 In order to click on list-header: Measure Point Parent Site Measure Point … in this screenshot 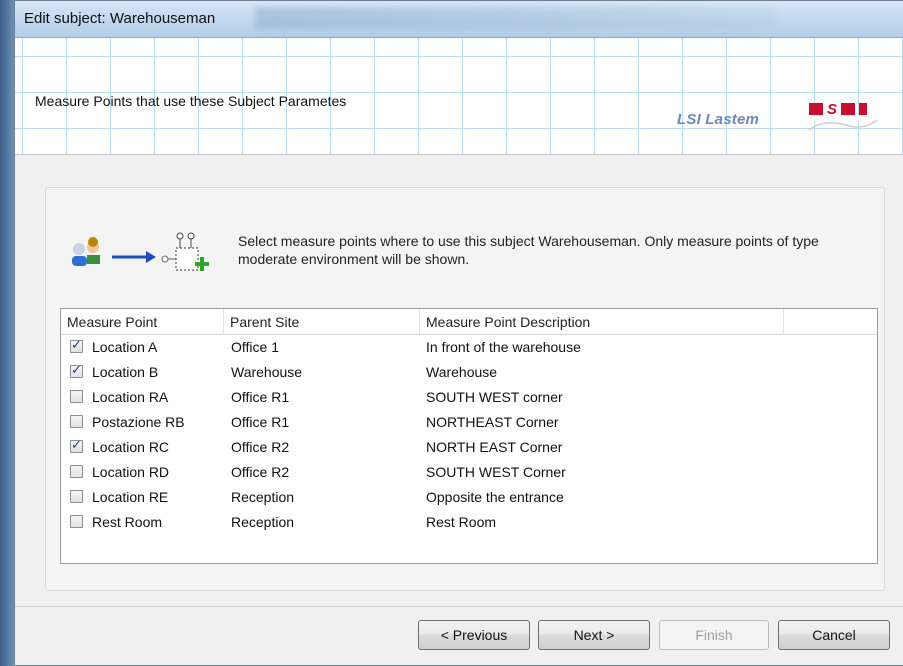, I will do `click(469, 322)`.